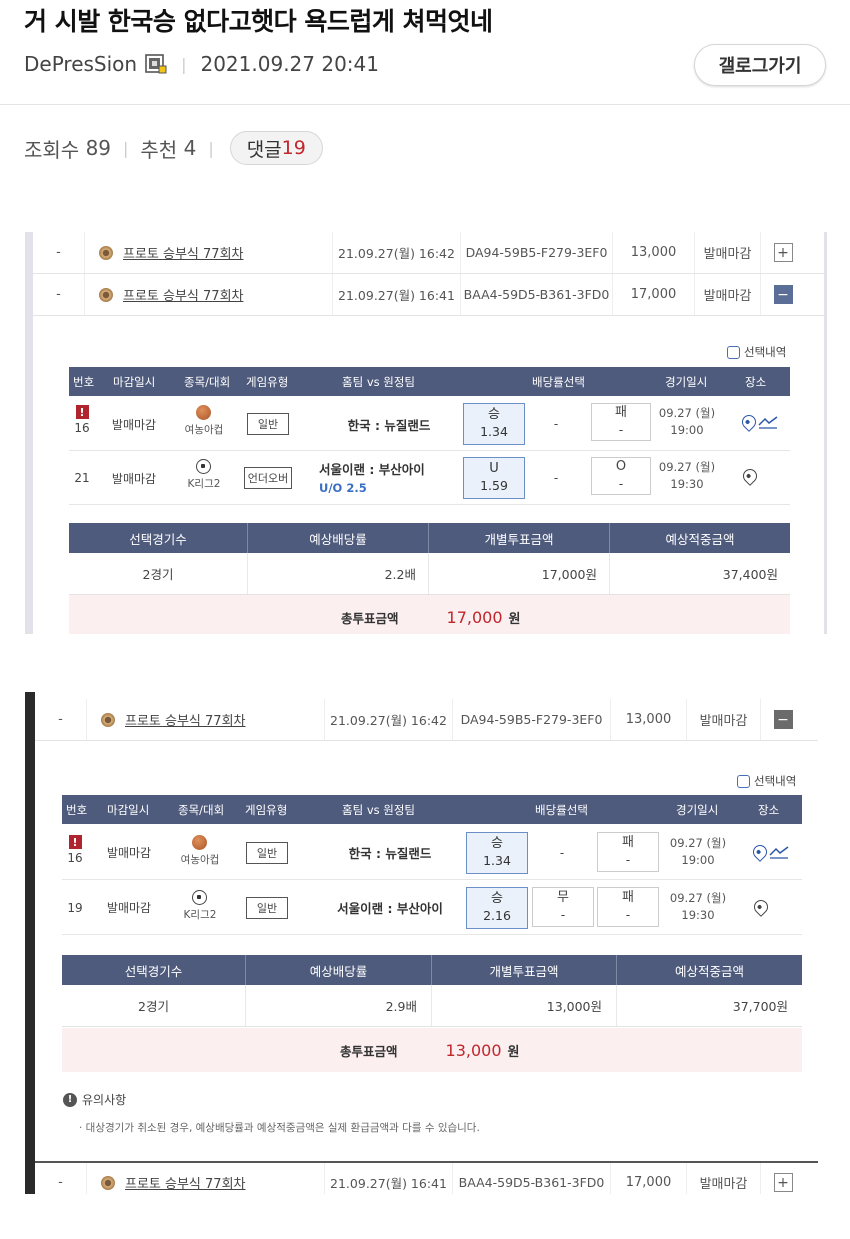  What do you see at coordinates (556, 424) in the screenshot?
I see `odd-draw: -` at bounding box center [556, 424].